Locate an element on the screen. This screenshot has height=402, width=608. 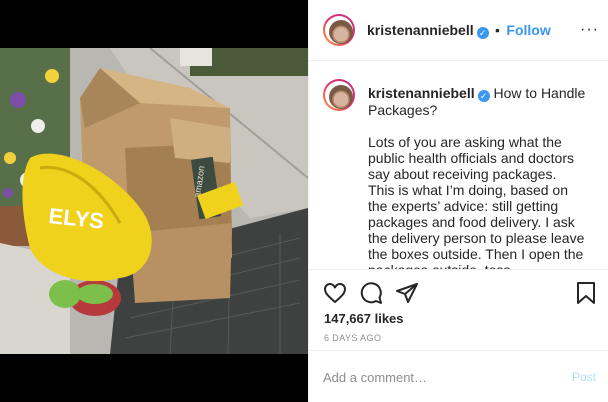
caption-author-avatar is located at coordinates (339, 95).